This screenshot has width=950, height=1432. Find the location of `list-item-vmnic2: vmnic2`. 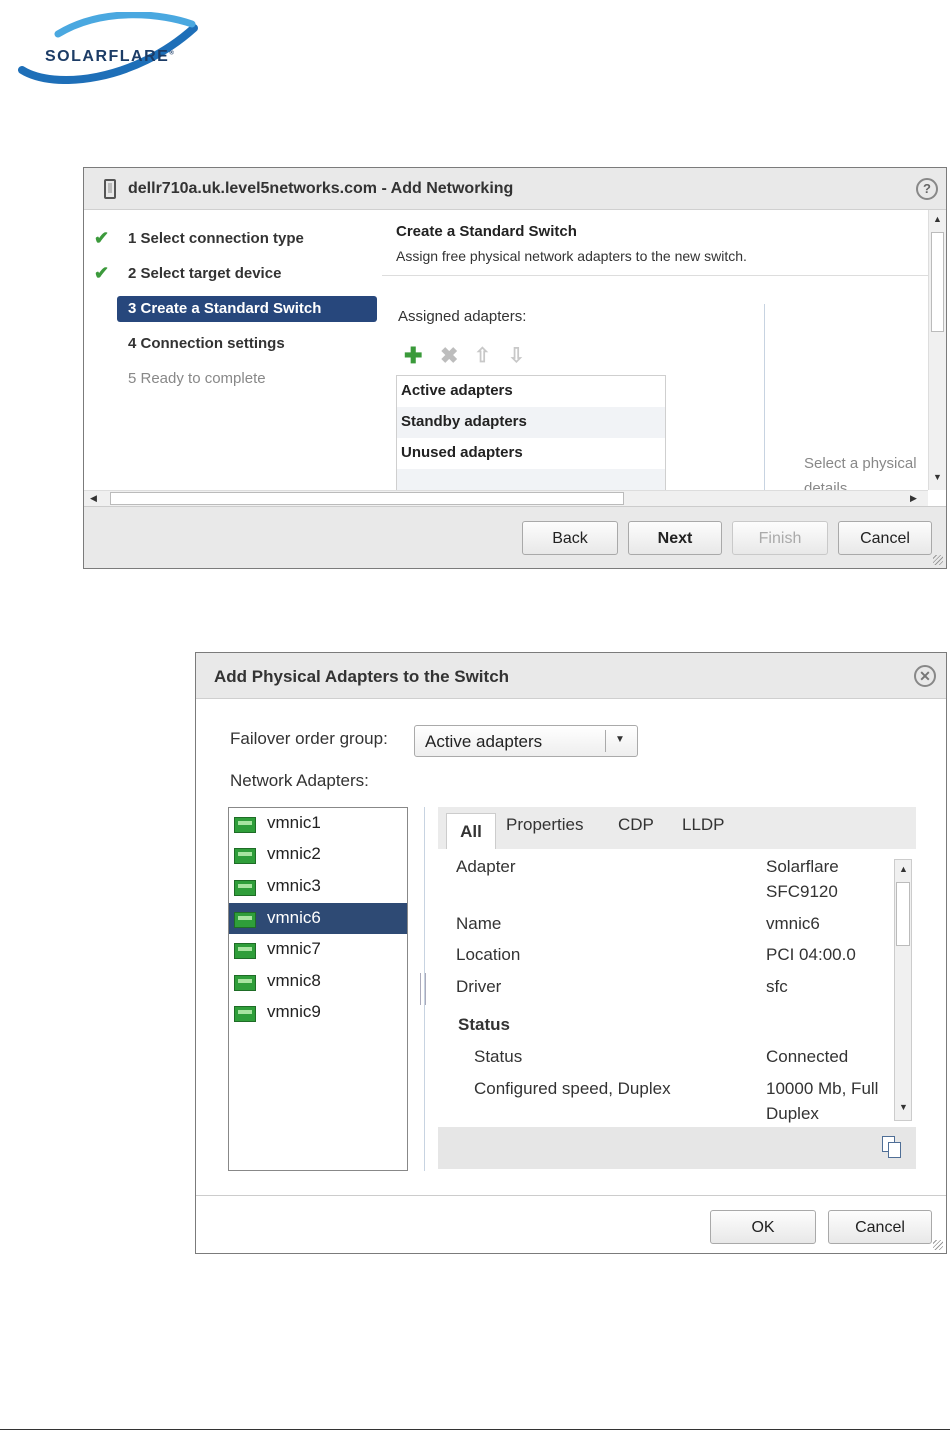

list-item-vmnic2: vmnic2 is located at coordinates (318, 854).